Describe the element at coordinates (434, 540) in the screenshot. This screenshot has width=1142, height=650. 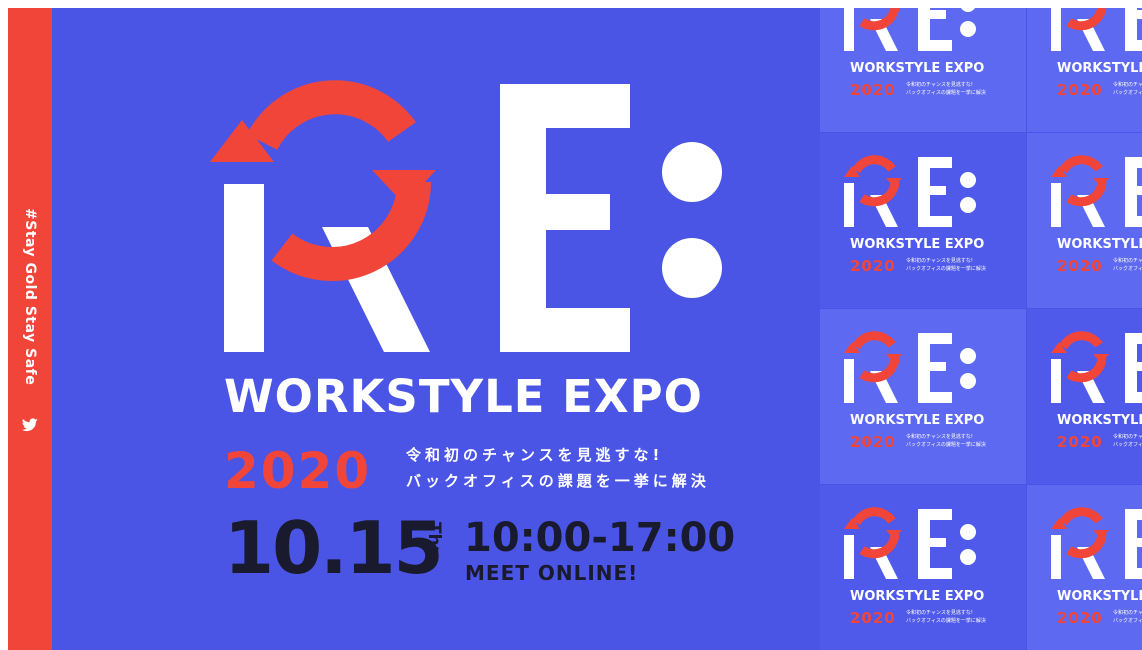
I see `event-weekday: Thu` at that location.